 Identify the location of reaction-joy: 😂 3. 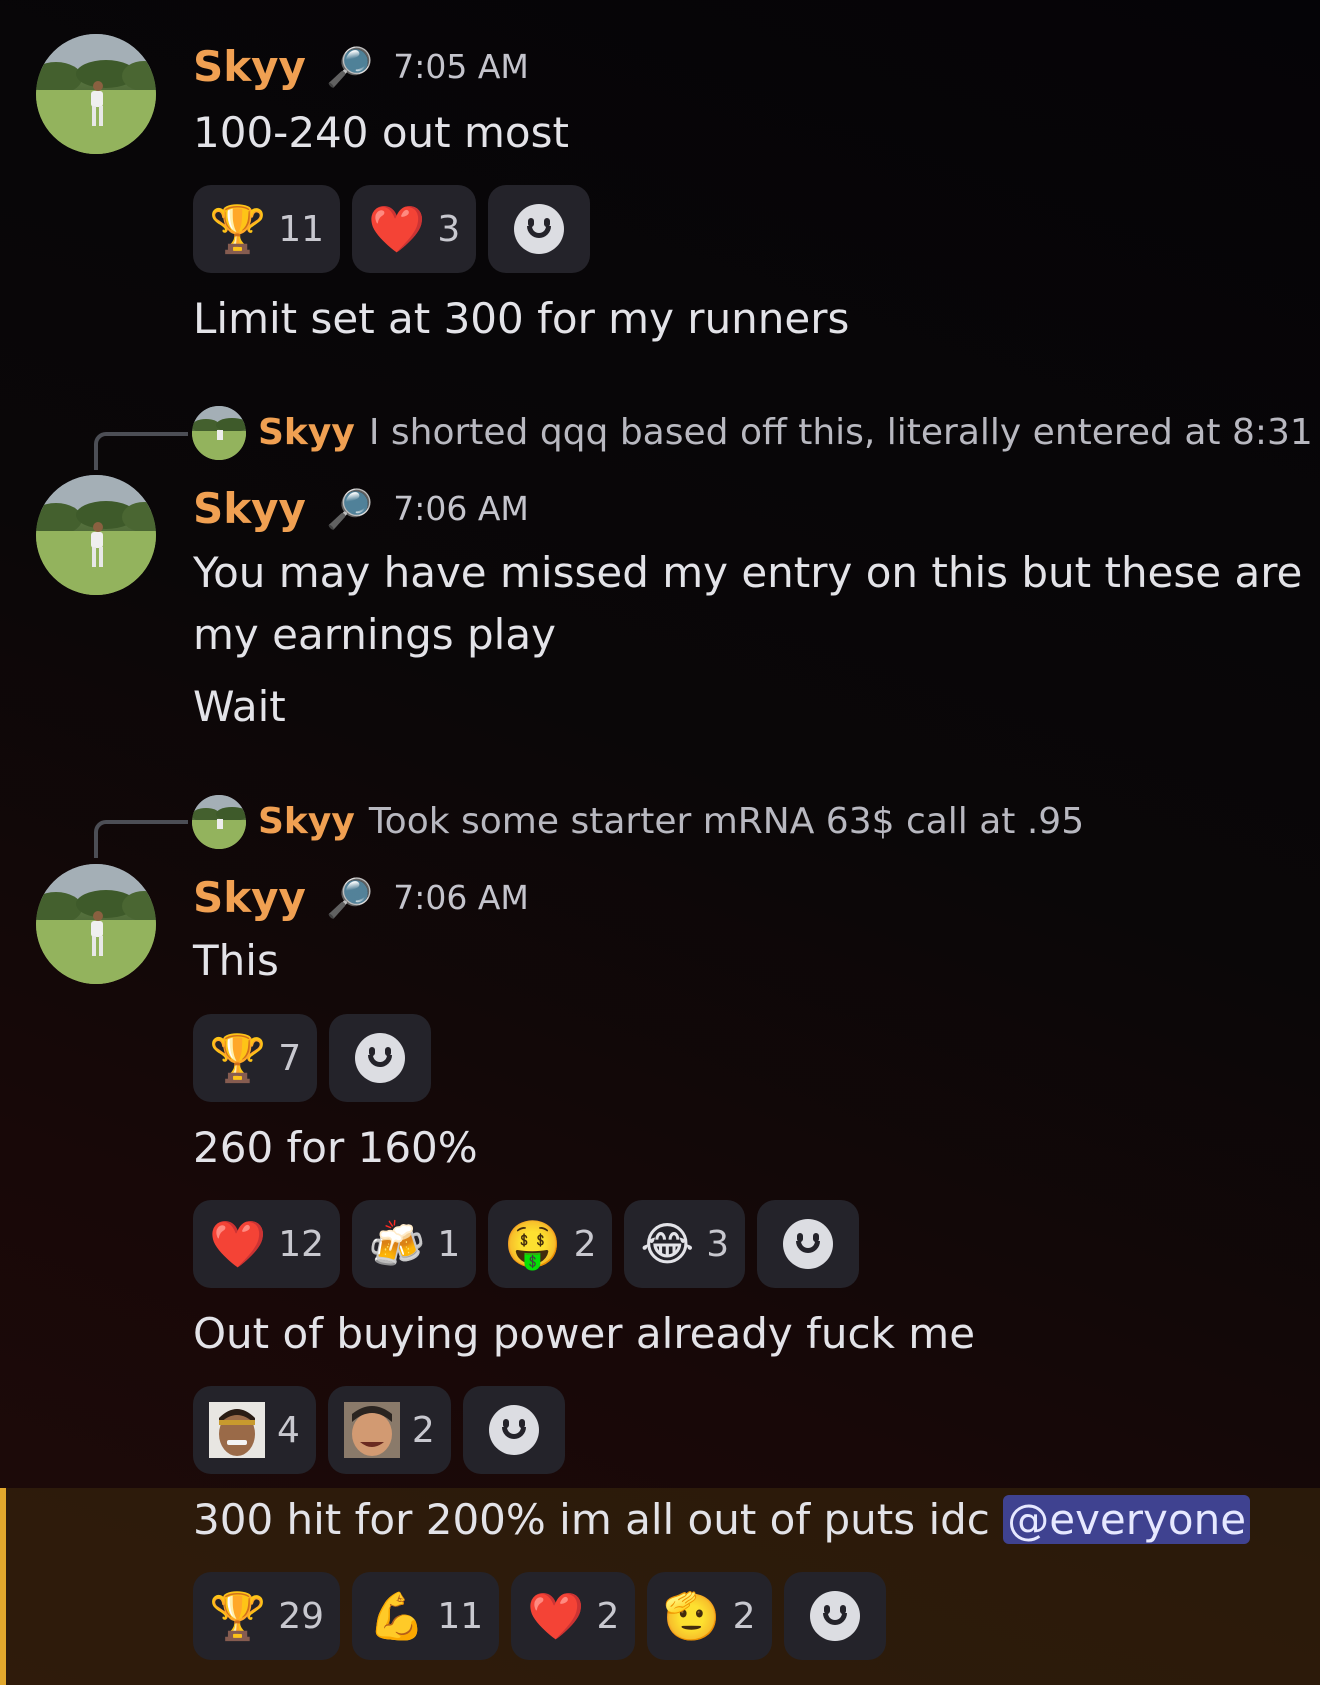
(685, 1244).